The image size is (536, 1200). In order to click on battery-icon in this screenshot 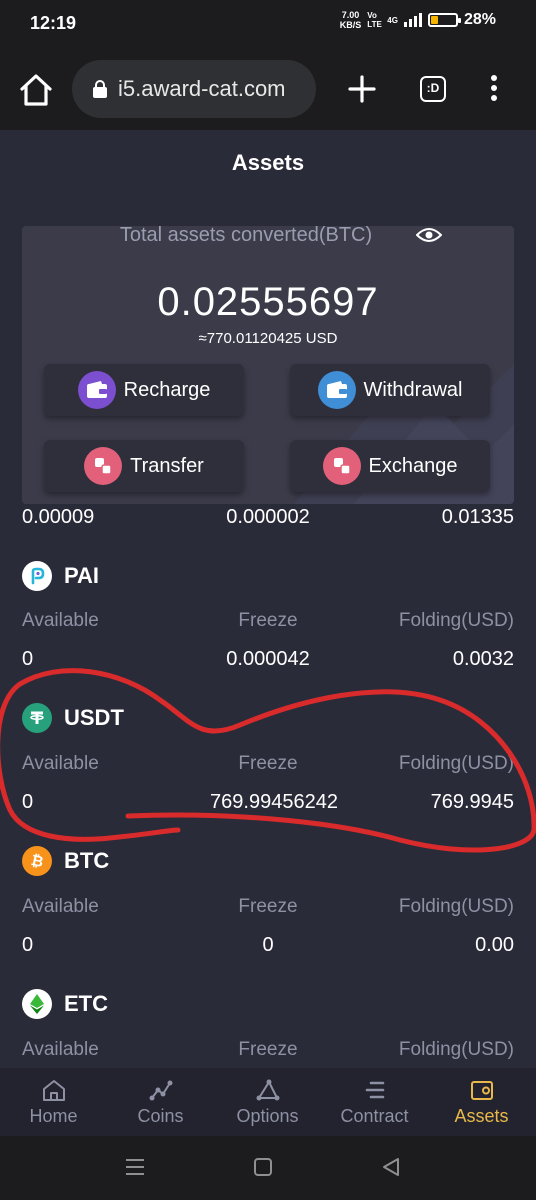, I will do `click(444, 20)`.